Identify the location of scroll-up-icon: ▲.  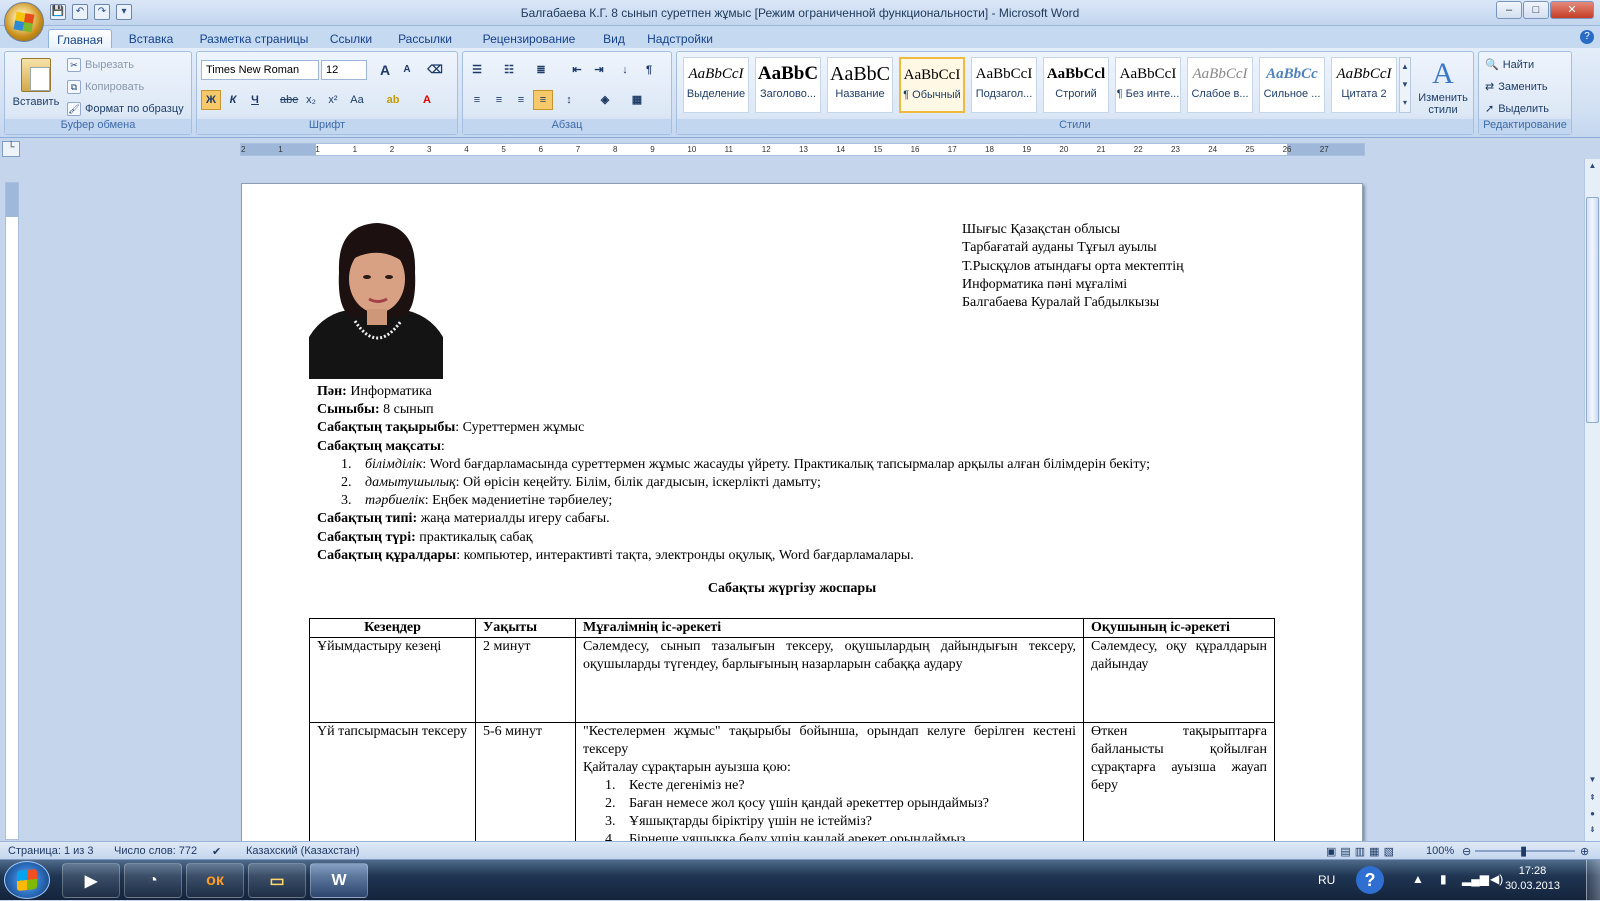
(1592, 168).